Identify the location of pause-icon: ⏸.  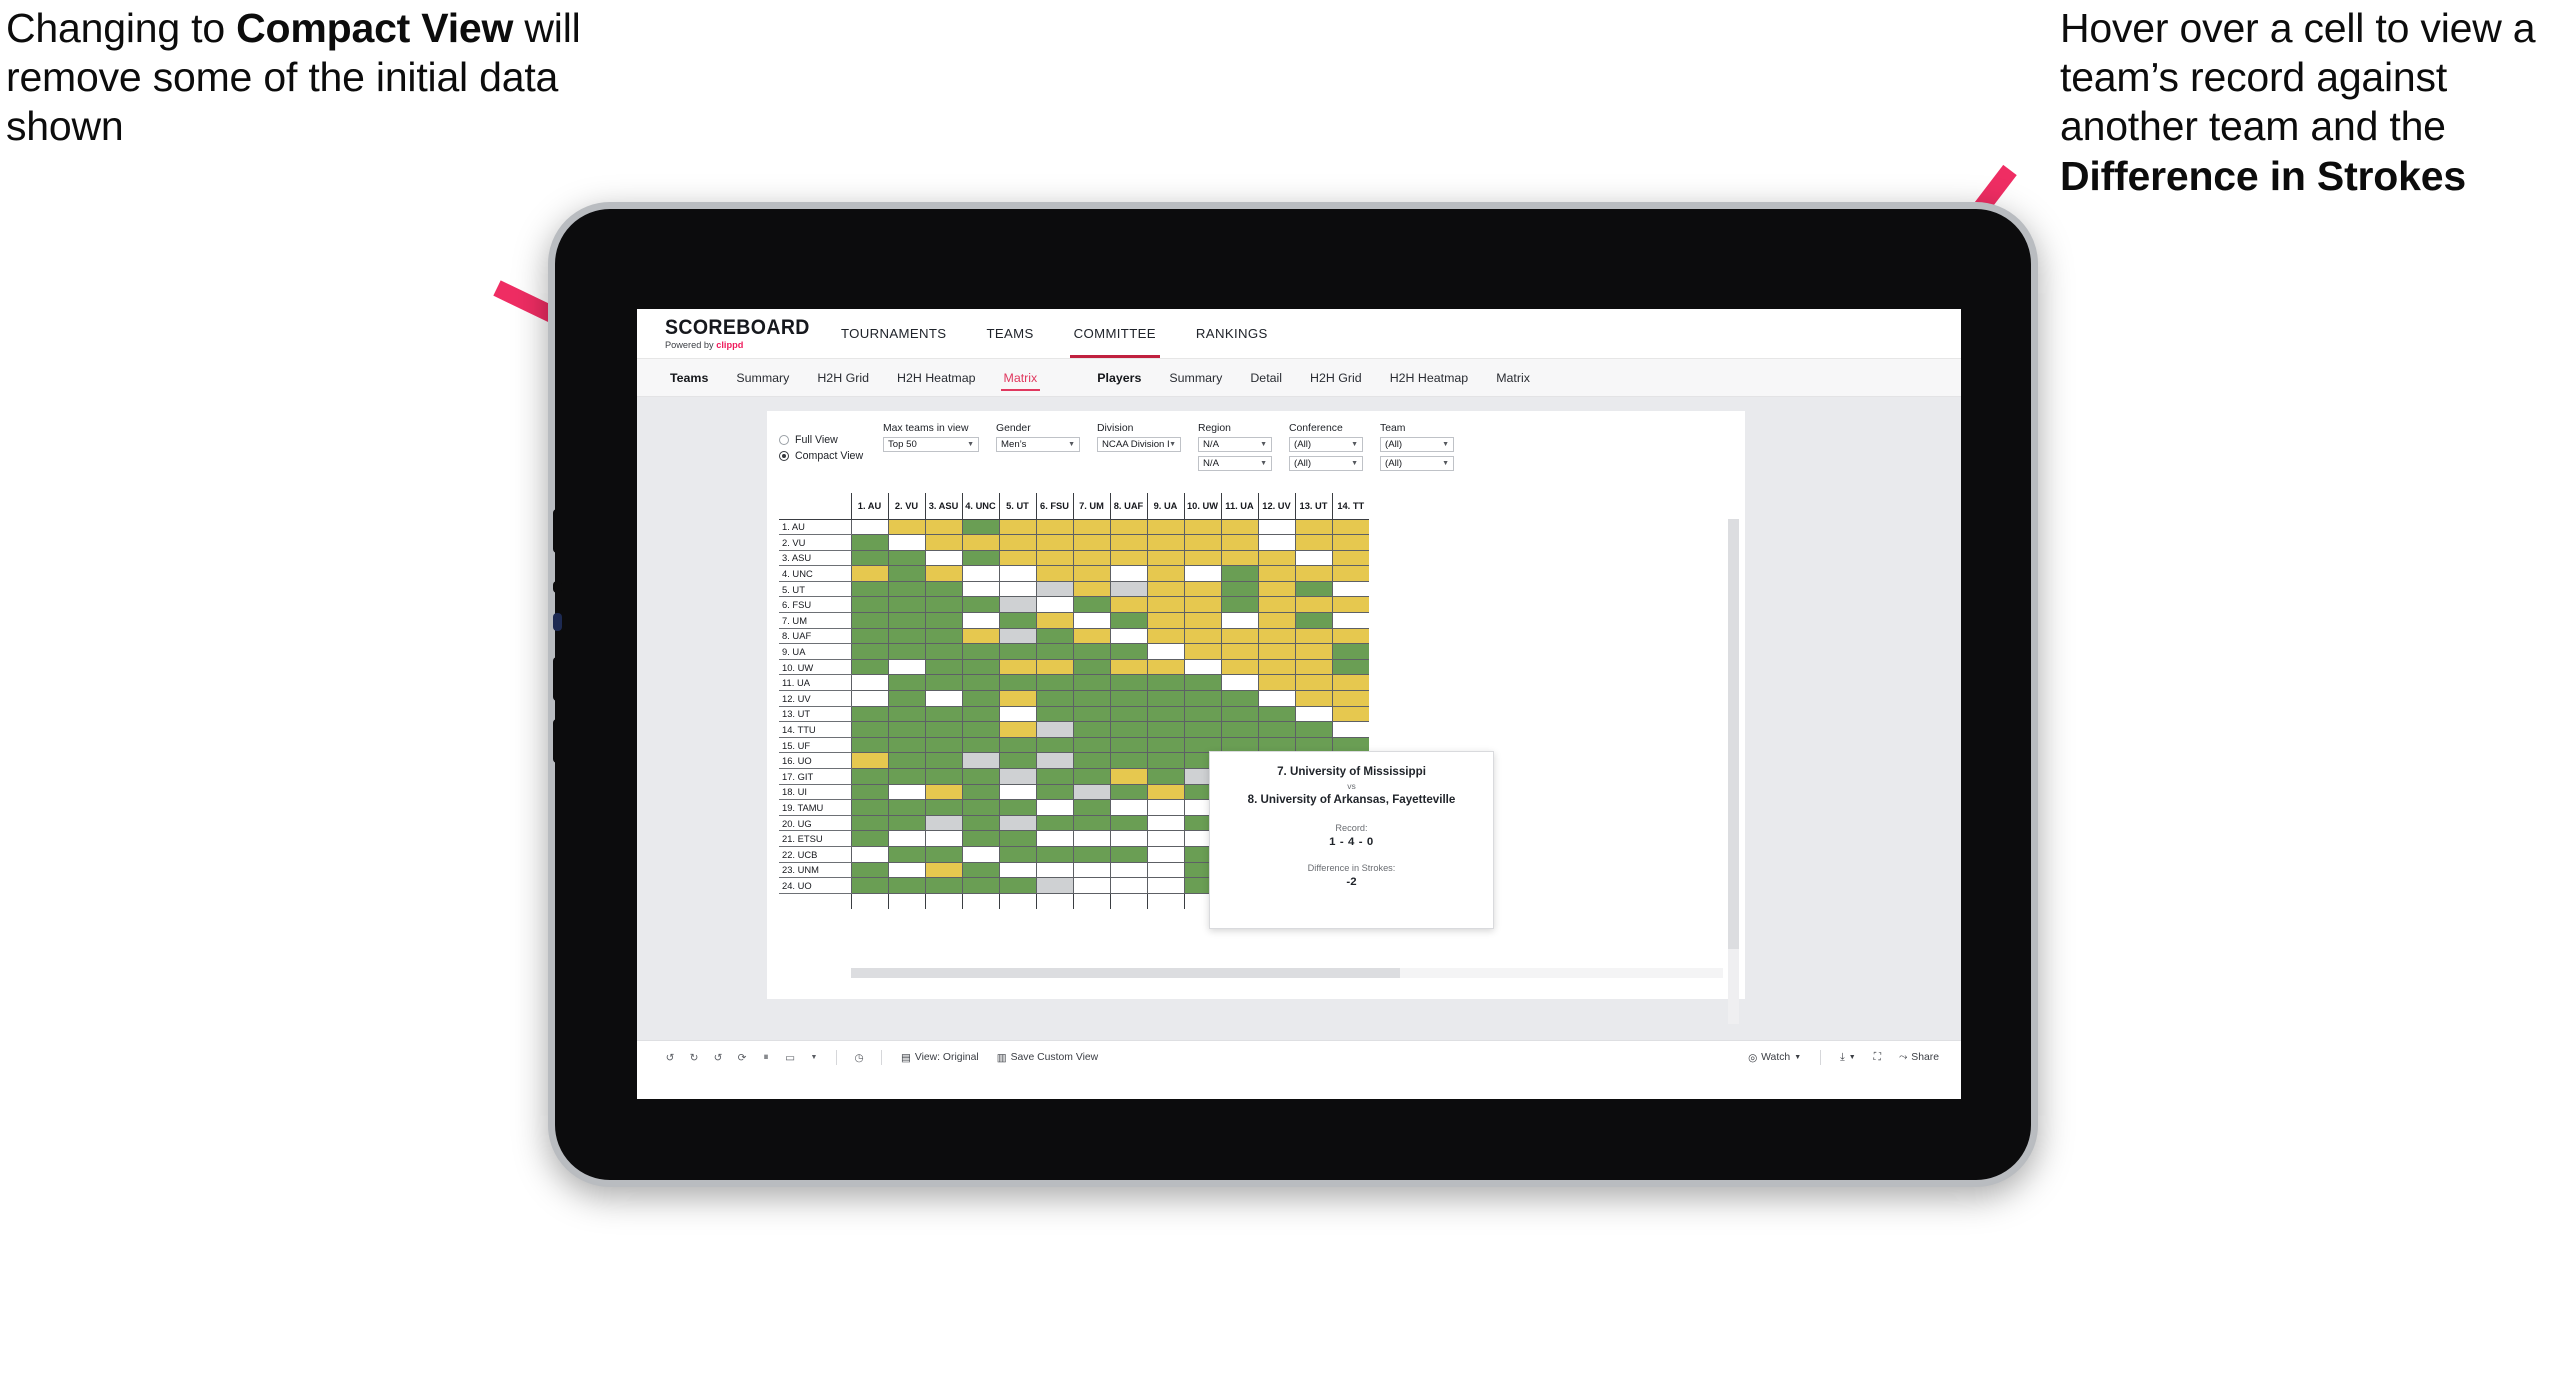
(766, 1058).